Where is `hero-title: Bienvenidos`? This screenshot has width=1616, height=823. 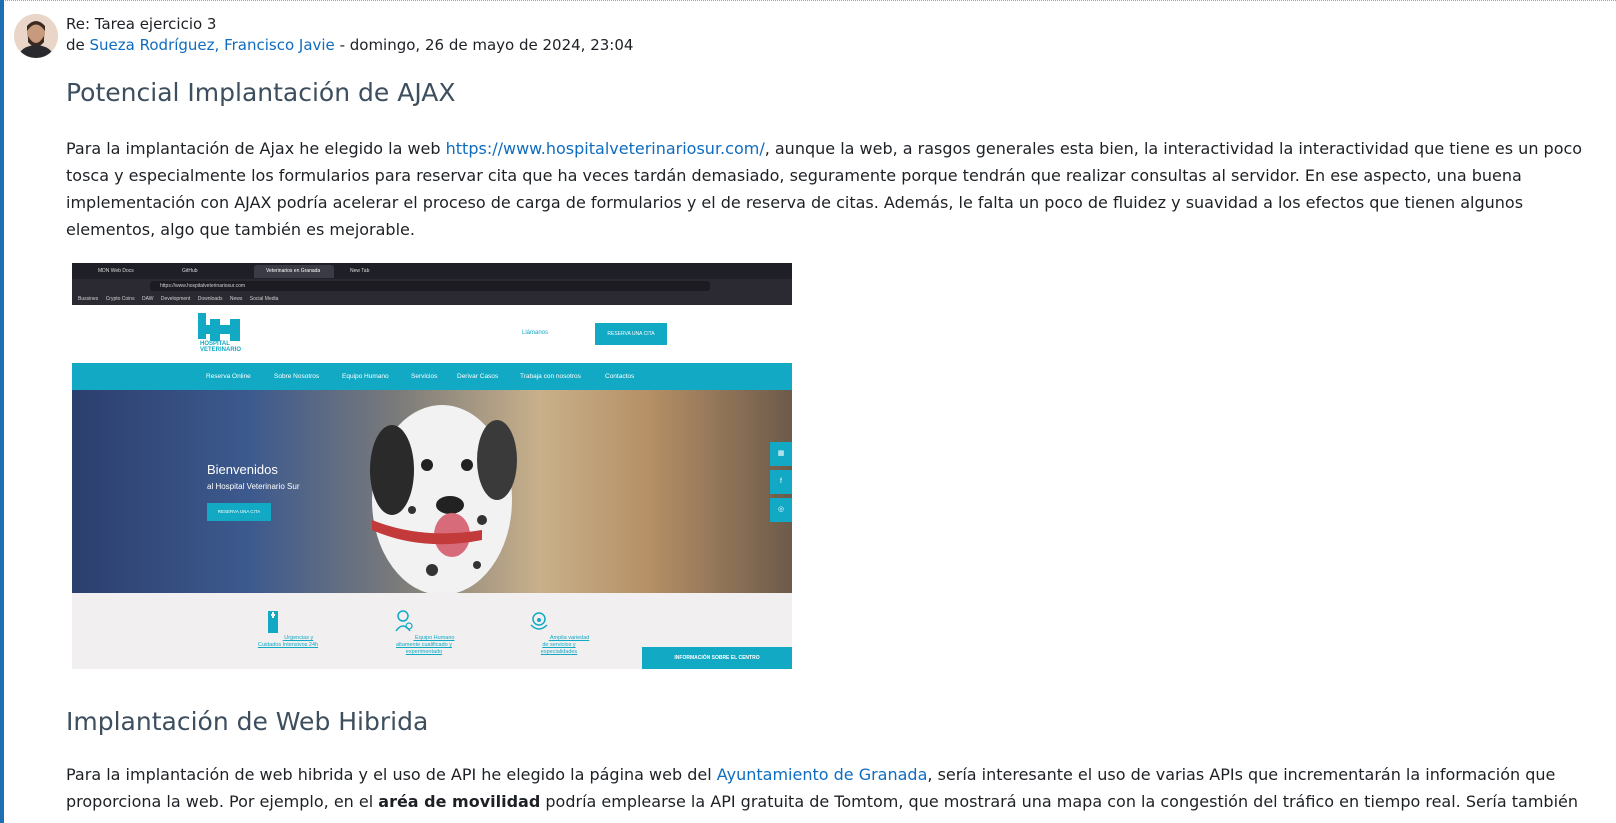 hero-title: Bienvenidos is located at coordinates (242, 469).